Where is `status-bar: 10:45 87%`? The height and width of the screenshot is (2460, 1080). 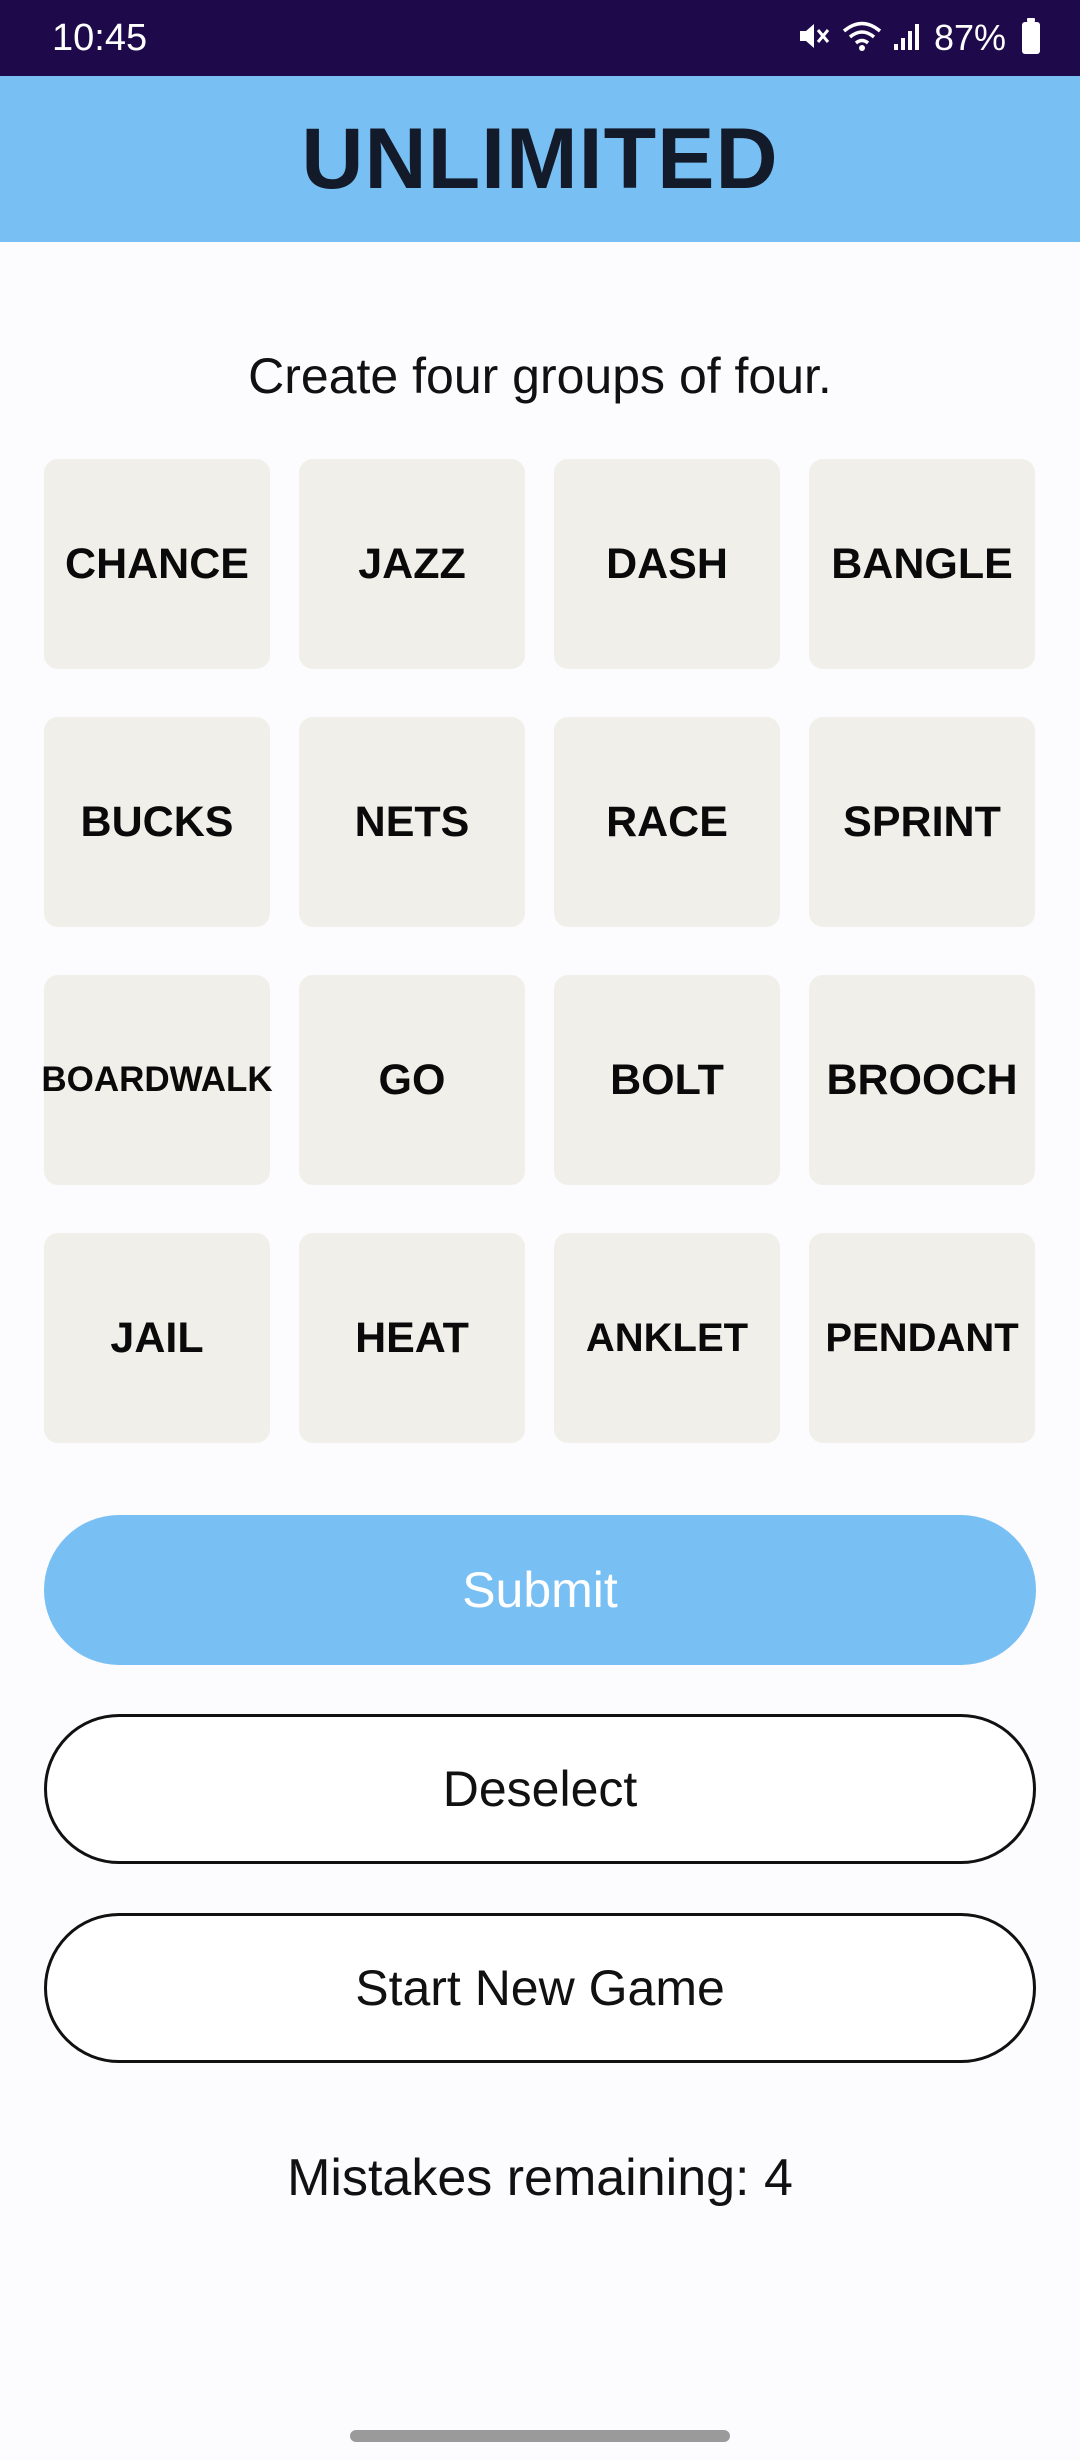 status-bar: 10:45 87% is located at coordinates (540, 38).